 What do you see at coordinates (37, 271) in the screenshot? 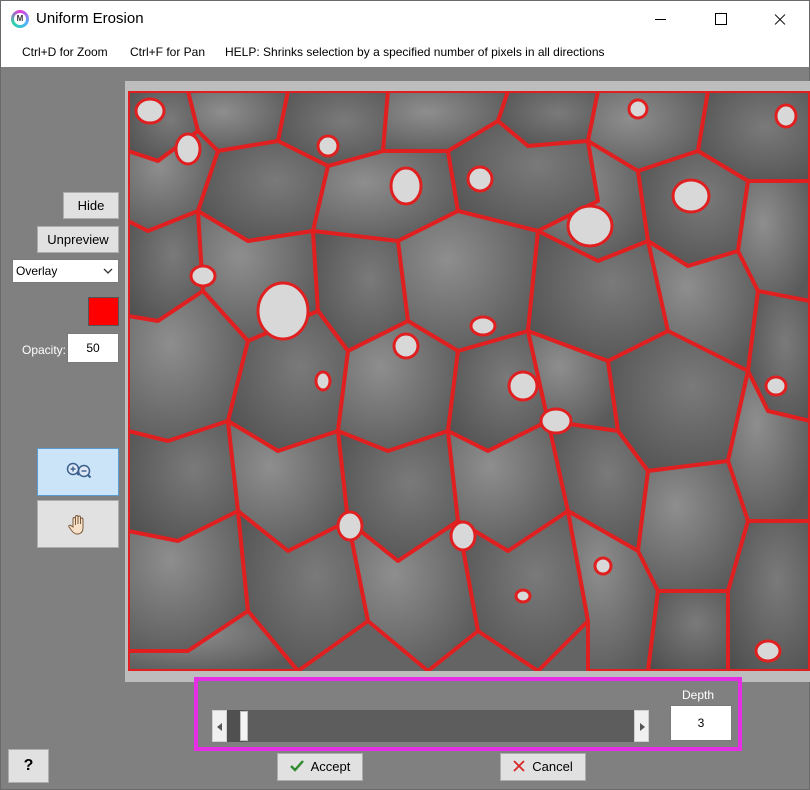
I see `overlay-mode-value: Overlay` at bounding box center [37, 271].